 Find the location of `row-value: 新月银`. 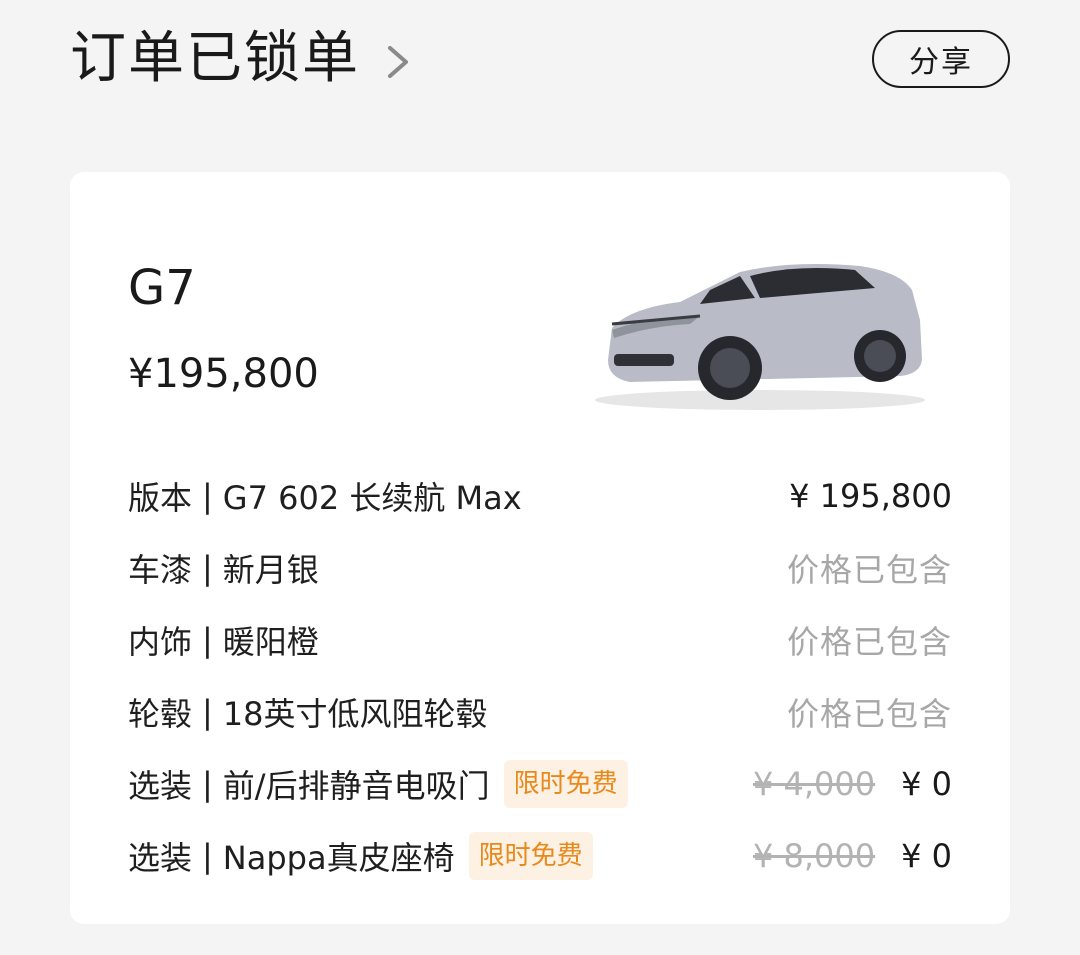

row-value: 新月银 is located at coordinates (270, 570).